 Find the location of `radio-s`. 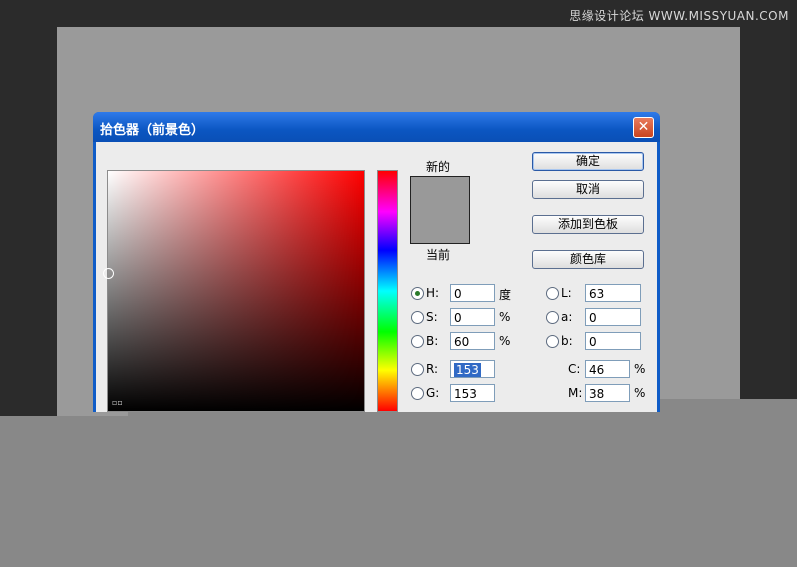

radio-s is located at coordinates (417, 317).